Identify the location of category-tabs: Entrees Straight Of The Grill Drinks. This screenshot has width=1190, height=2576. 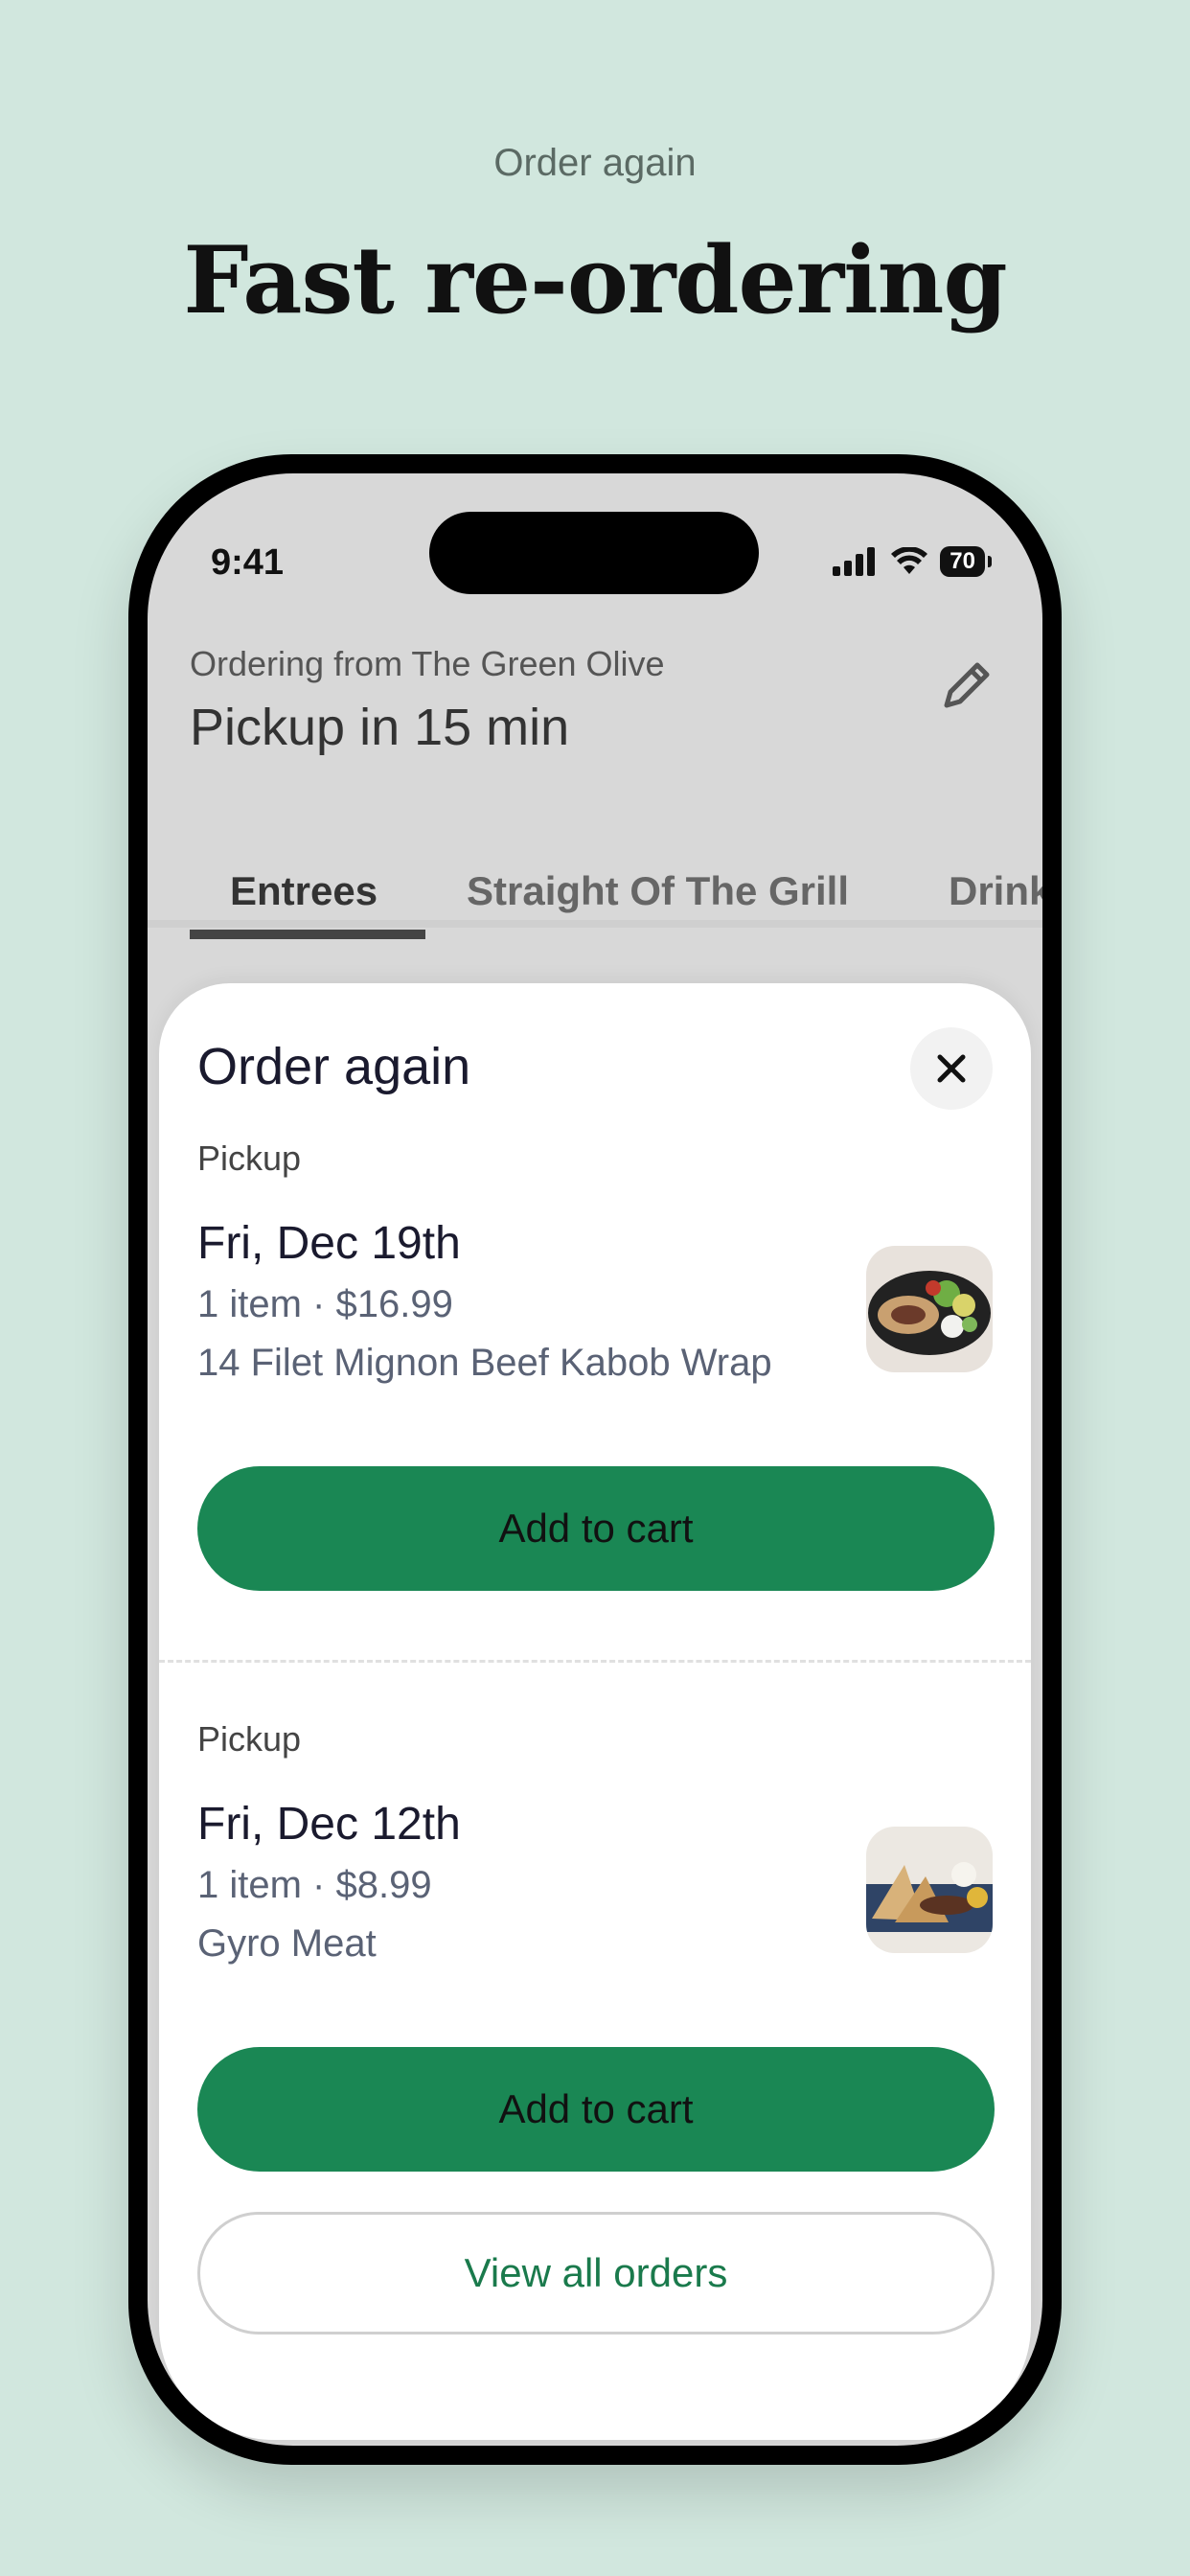
(595, 874).